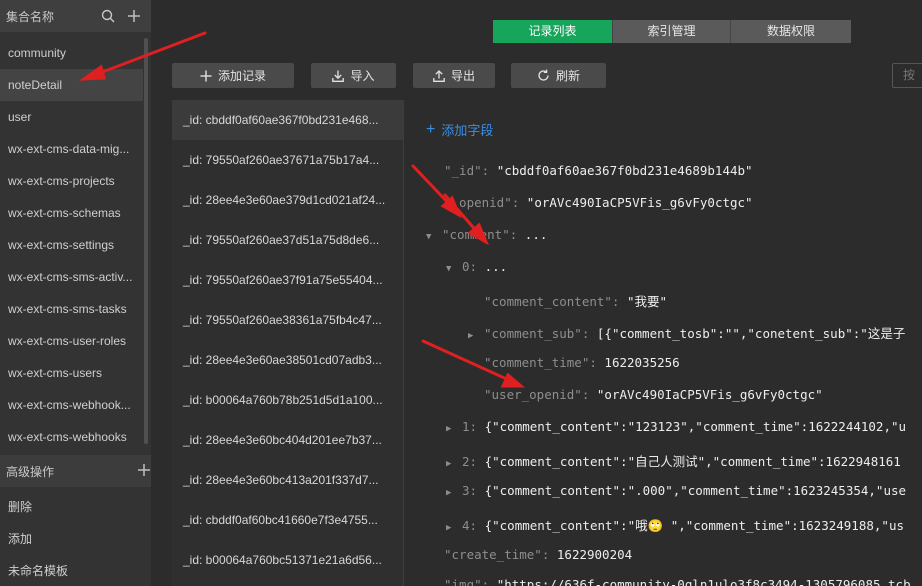 The height and width of the screenshot is (586, 922). What do you see at coordinates (75, 570) in the screenshot?
I see `advanced-item: 未命名模板` at bounding box center [75, 570].